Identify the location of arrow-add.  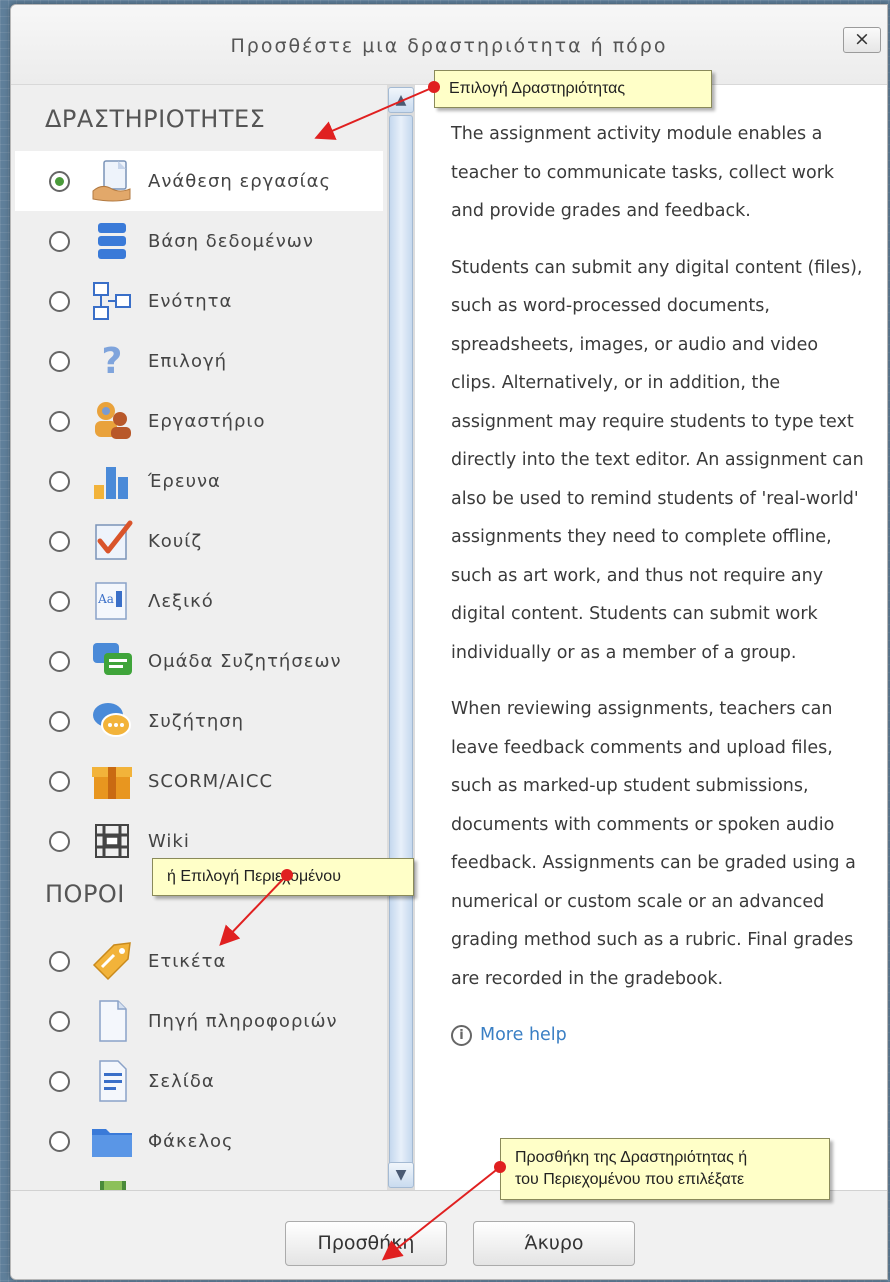
(443, 1211).